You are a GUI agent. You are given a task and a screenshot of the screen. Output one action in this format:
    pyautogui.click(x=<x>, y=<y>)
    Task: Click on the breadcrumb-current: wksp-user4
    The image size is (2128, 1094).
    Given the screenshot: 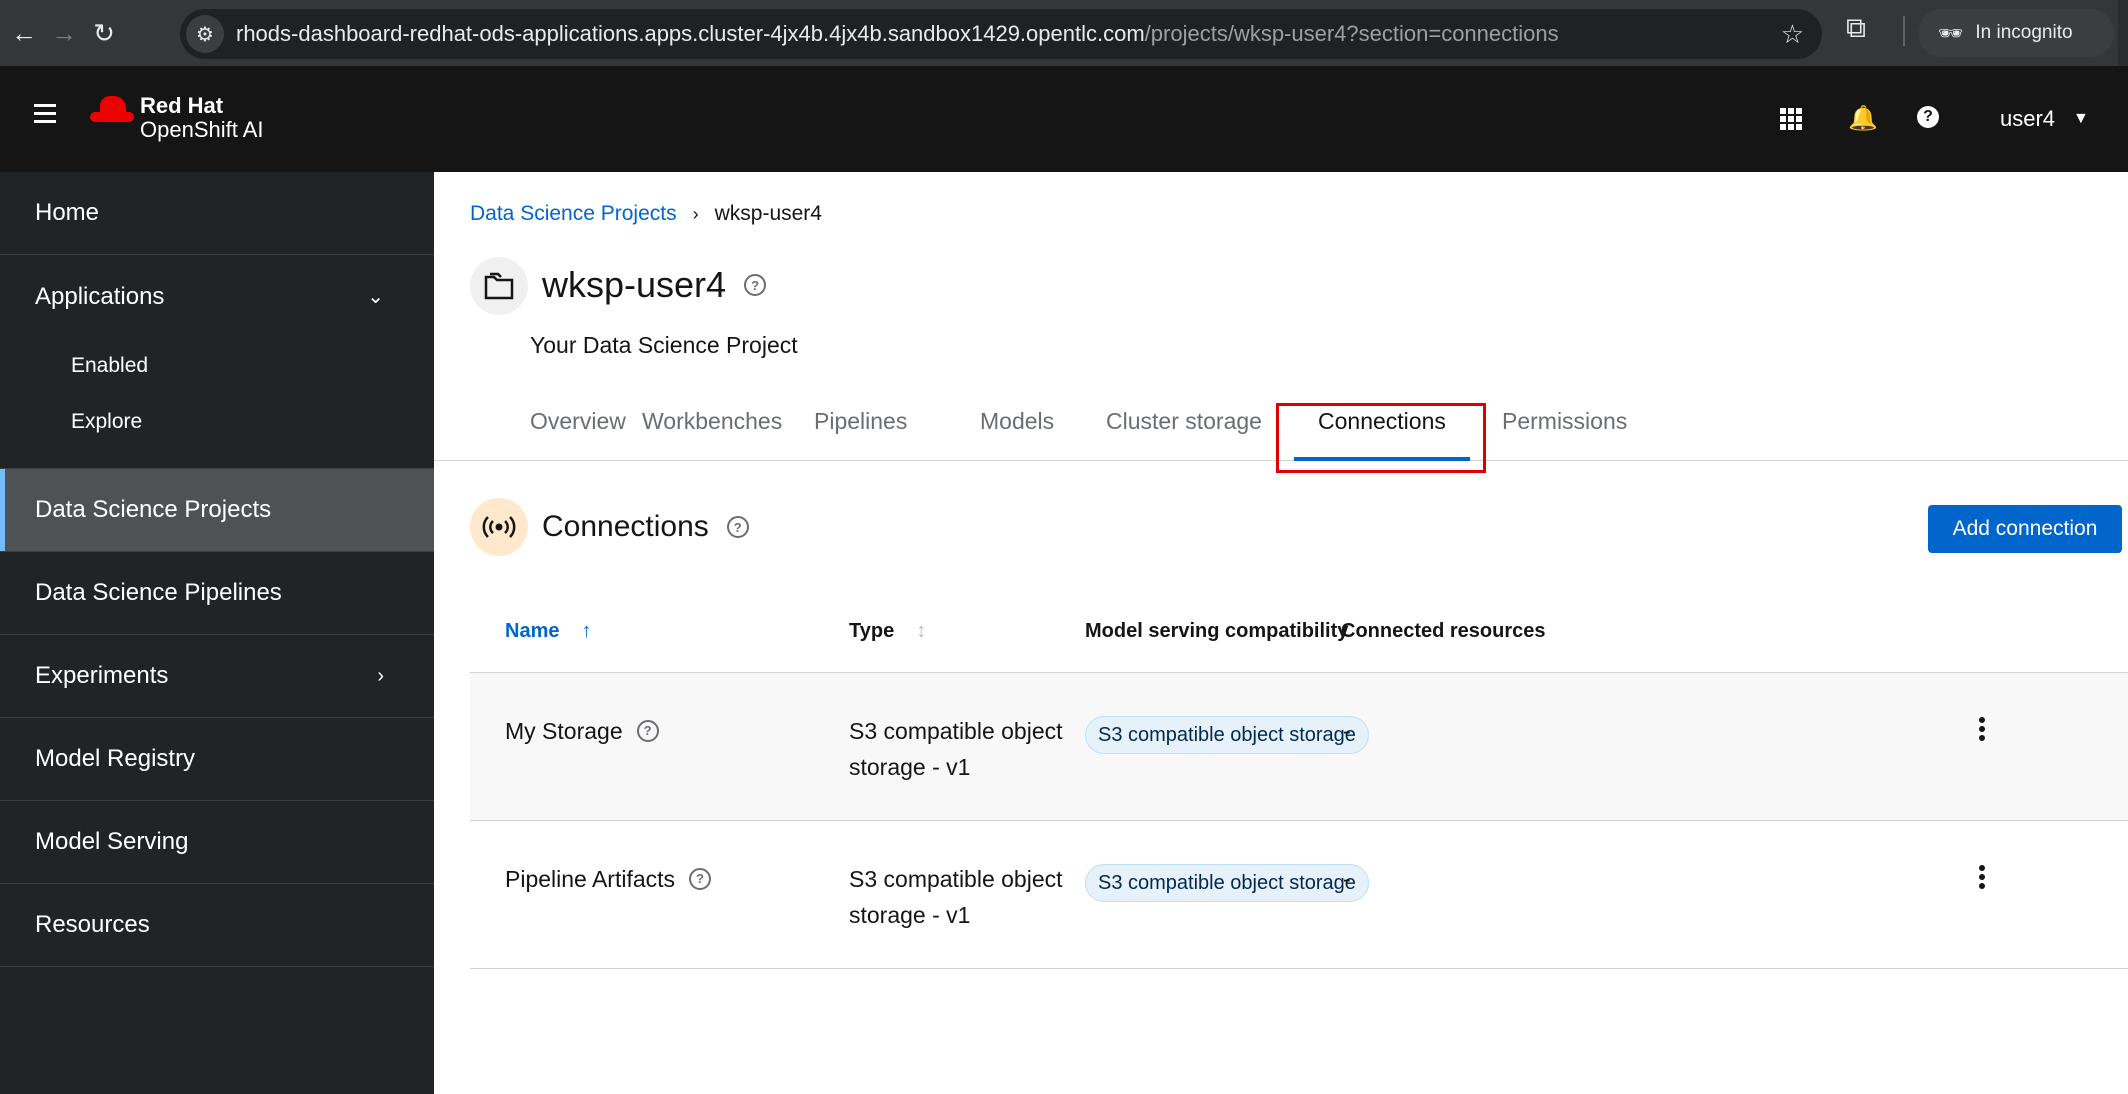 What is the action you would take?
    pyautogui.click(x=768, y=213)
    